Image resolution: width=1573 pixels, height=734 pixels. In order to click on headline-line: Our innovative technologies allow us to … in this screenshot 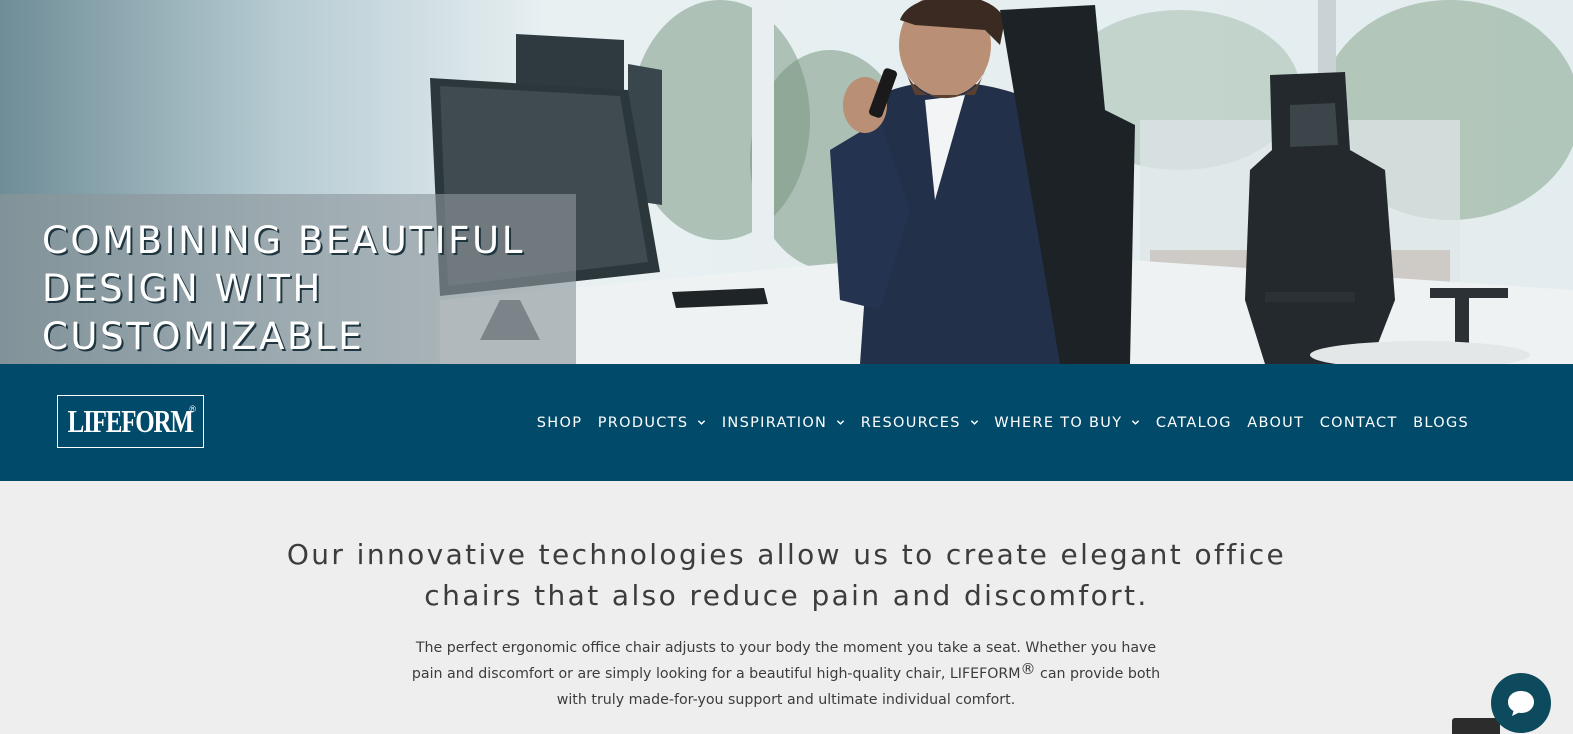, I will do `click(786, 554)`.